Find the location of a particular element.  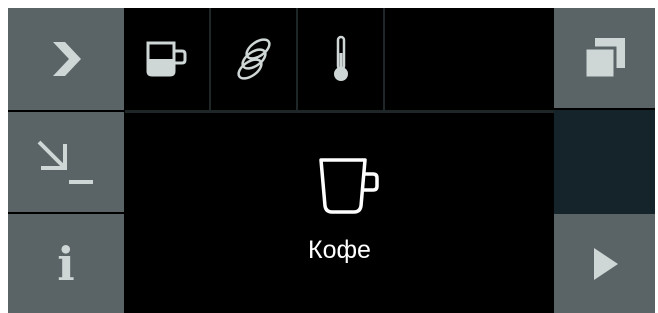

cup-fill-level-icon is located at coordinates (166, 59).